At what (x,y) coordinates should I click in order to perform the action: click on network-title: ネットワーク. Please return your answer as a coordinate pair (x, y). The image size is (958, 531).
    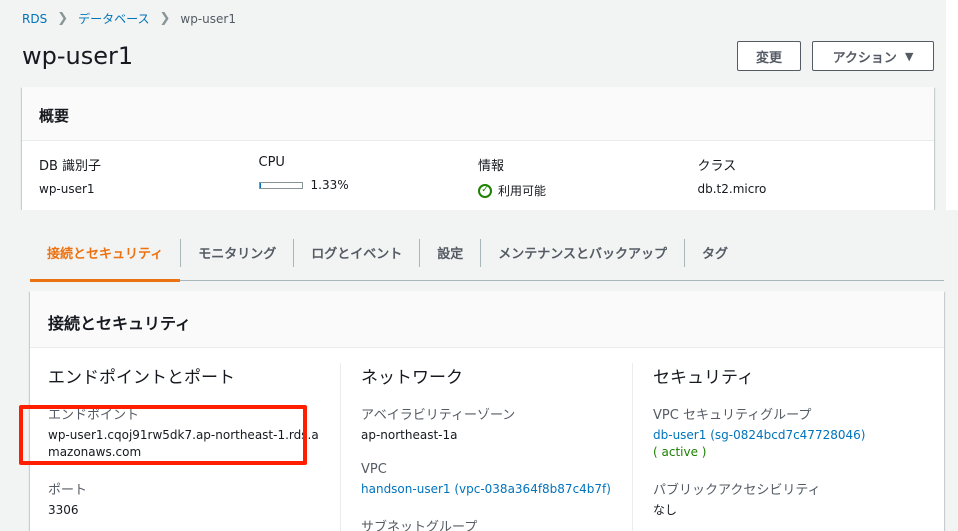
    Looking at the image, I should click on (412, 378).